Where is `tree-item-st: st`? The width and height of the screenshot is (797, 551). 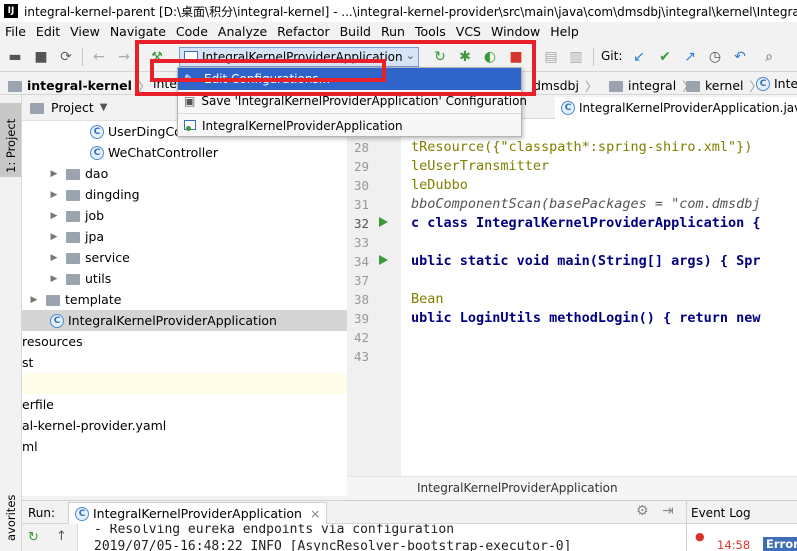
tree-item-st: st is located at coordinates (27, 362).